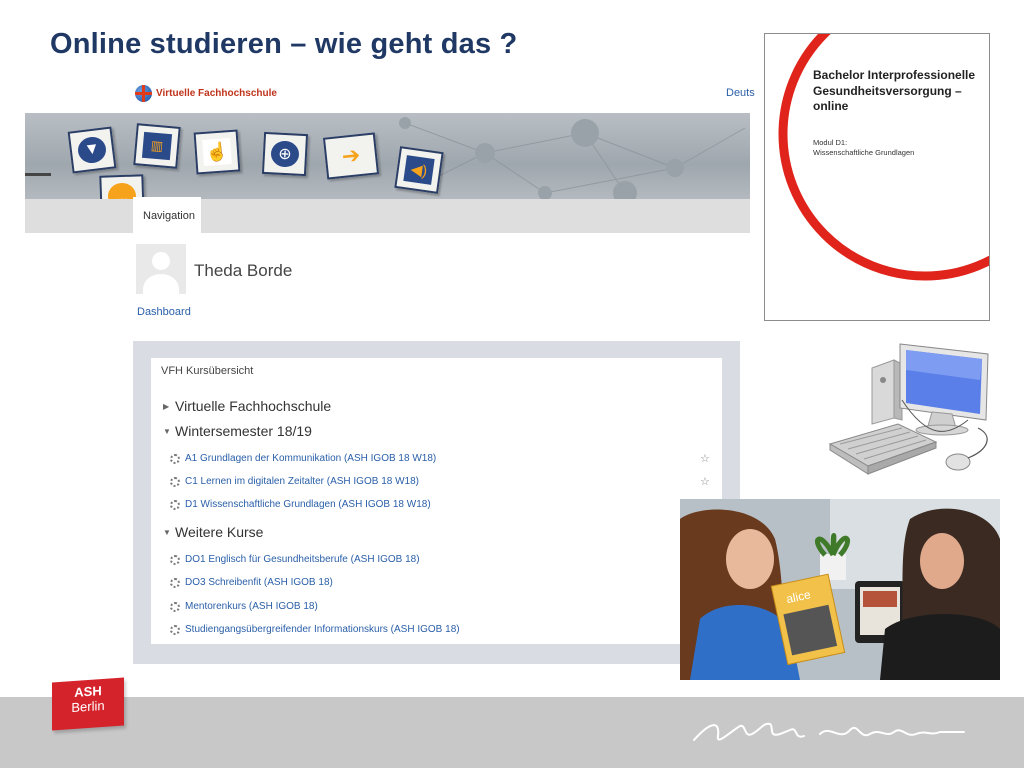 The width and height of the screenshot is (1024, 768). Describe the element at coordinates (259, 582) in the screenshot. I see `course-label: DO3 Schreibenfit (ASH IGOB 18)` at that location.